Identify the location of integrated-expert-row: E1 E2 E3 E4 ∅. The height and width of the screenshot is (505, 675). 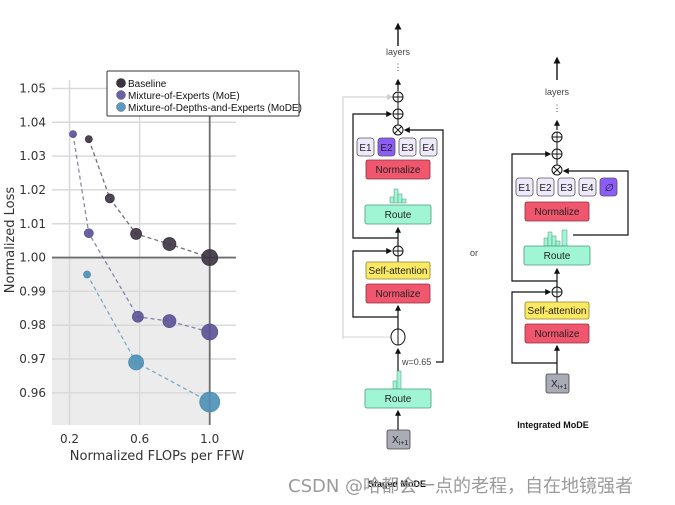
(566, 187).